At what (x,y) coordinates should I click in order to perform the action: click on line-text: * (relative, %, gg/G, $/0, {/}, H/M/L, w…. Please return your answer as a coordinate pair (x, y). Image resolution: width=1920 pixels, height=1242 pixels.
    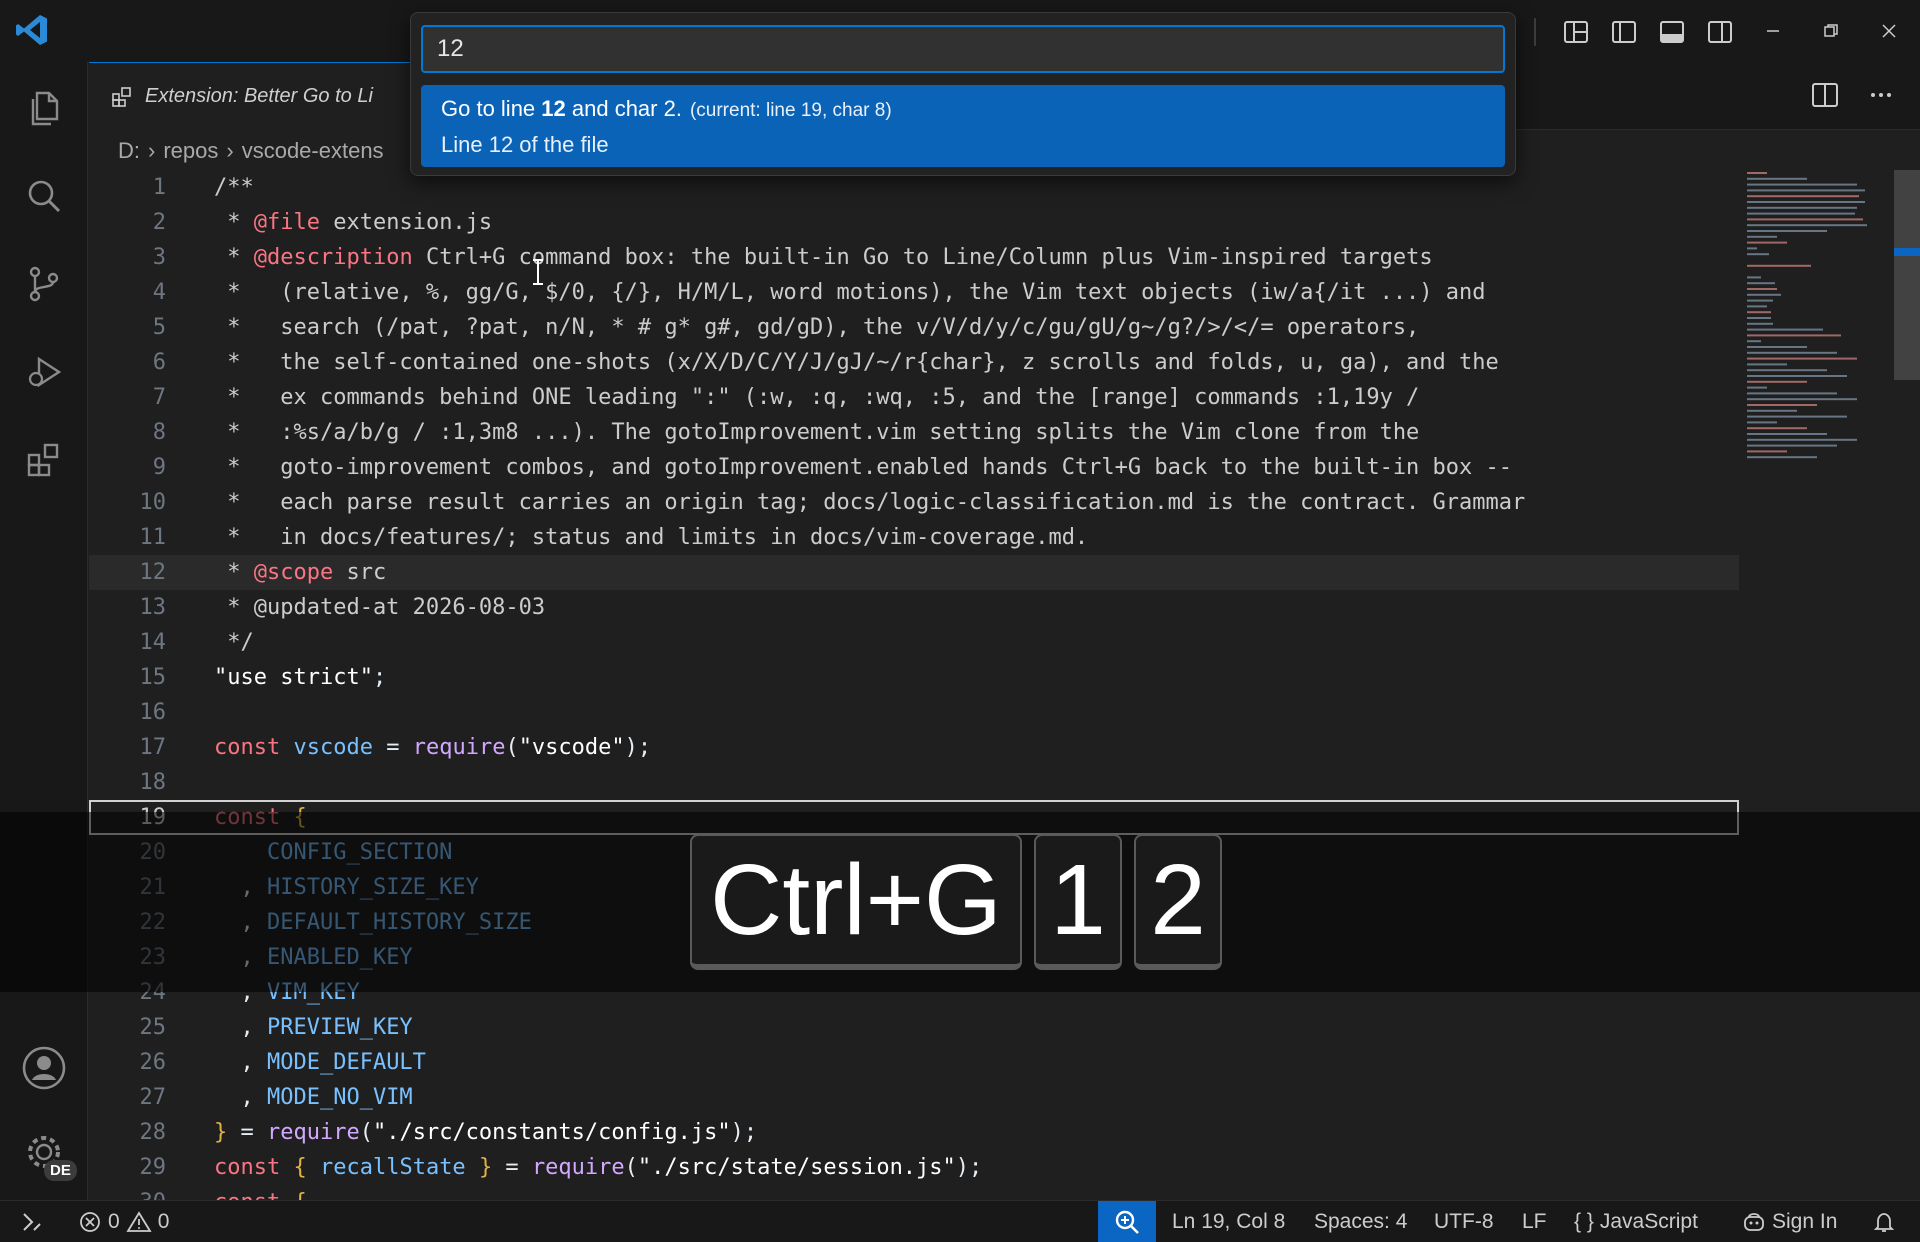
    Looking at the image, I should click on (850, 292).